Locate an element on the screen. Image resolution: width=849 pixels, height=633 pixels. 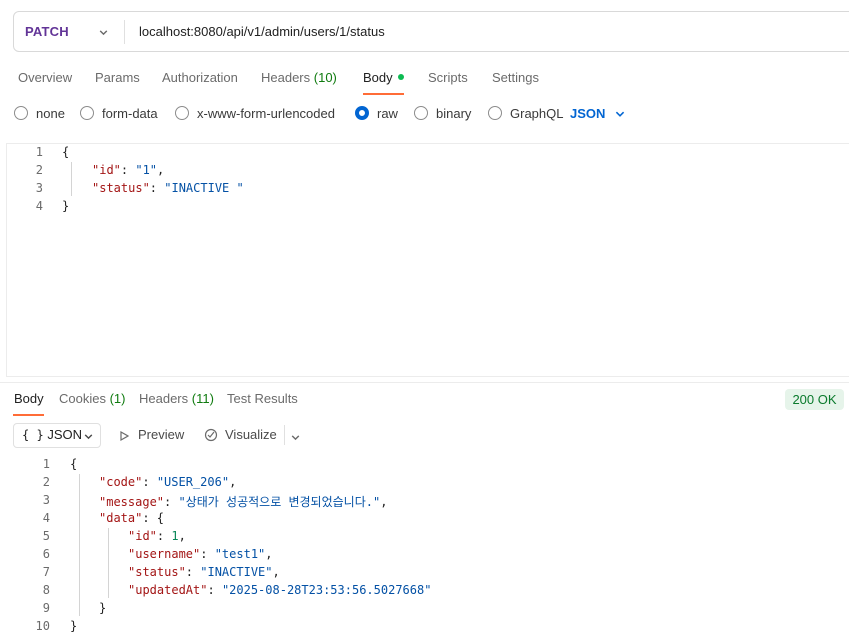
line-number: 5 is located at coordinates (46, 536).